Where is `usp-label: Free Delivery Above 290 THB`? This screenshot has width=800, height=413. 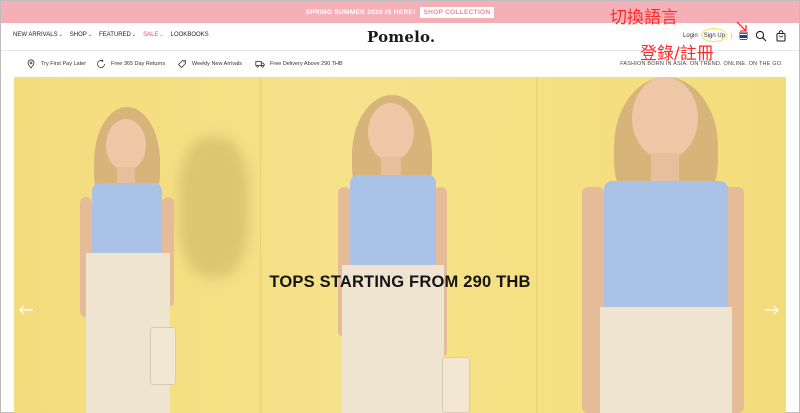 usp-label: Free Delivery Above 290 THB is located at coordinates (306, 64).